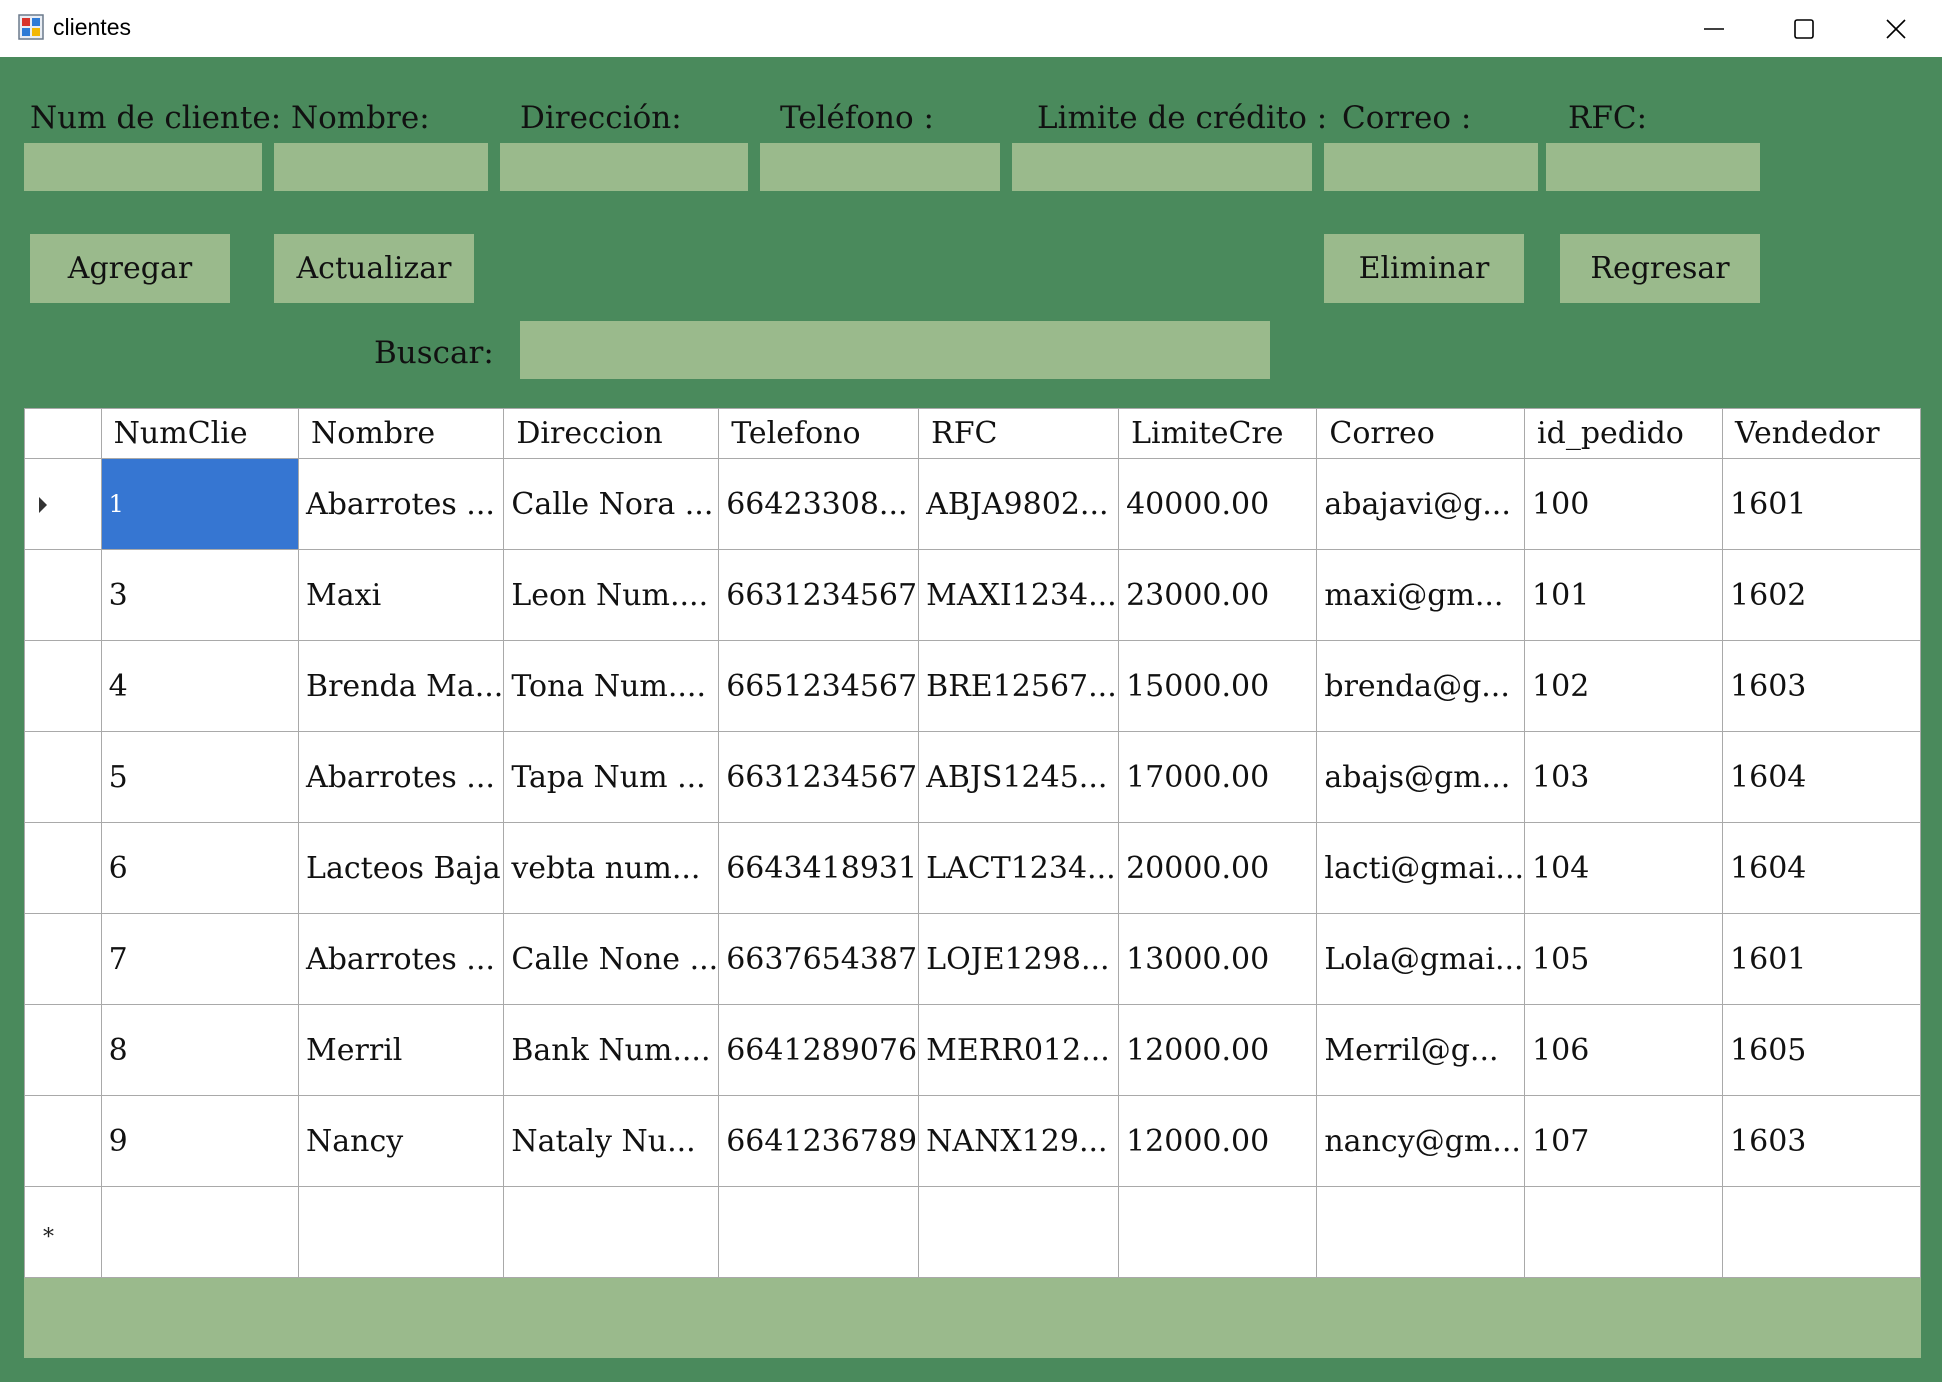 Image resolution: width=1942 pixels, height=1382 pixels. What do you see at coordinates (1218, 595) in the screenshot?
I see `table-cell-limitecre: 23000.00` at bounding box center [1218, 595].